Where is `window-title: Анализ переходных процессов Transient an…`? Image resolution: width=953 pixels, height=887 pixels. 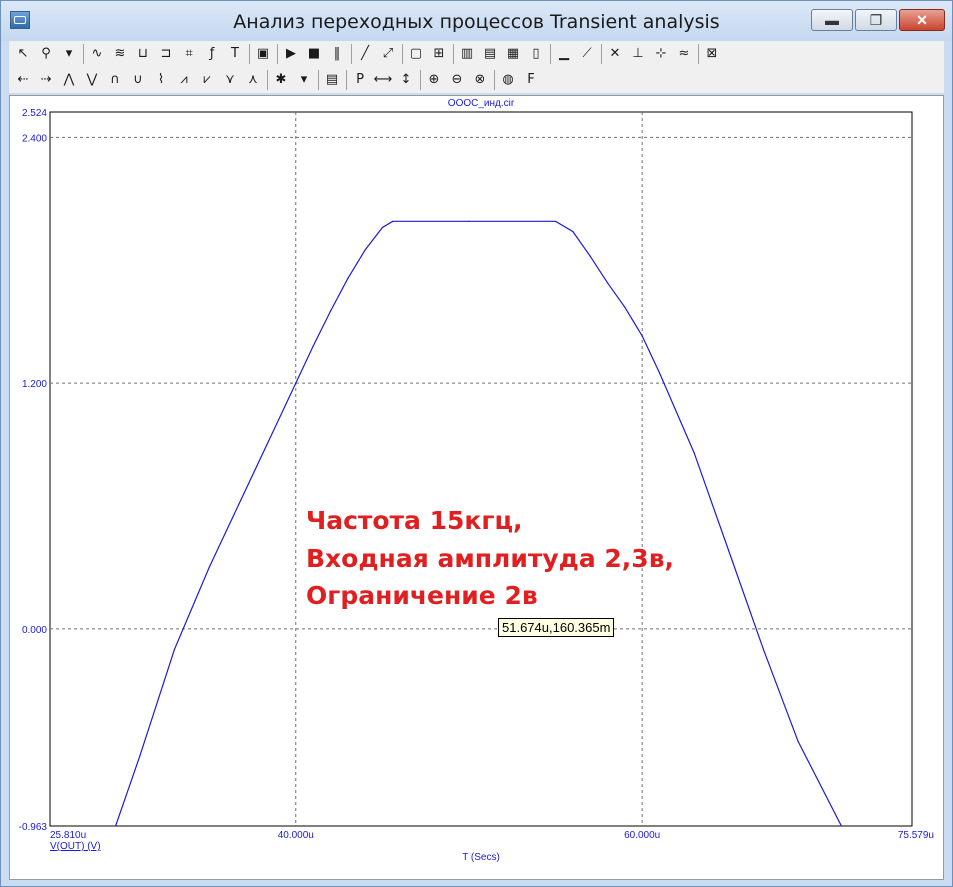 window-title: Анализ переходных процессов Transient an… is located at coordinates (476, 22).